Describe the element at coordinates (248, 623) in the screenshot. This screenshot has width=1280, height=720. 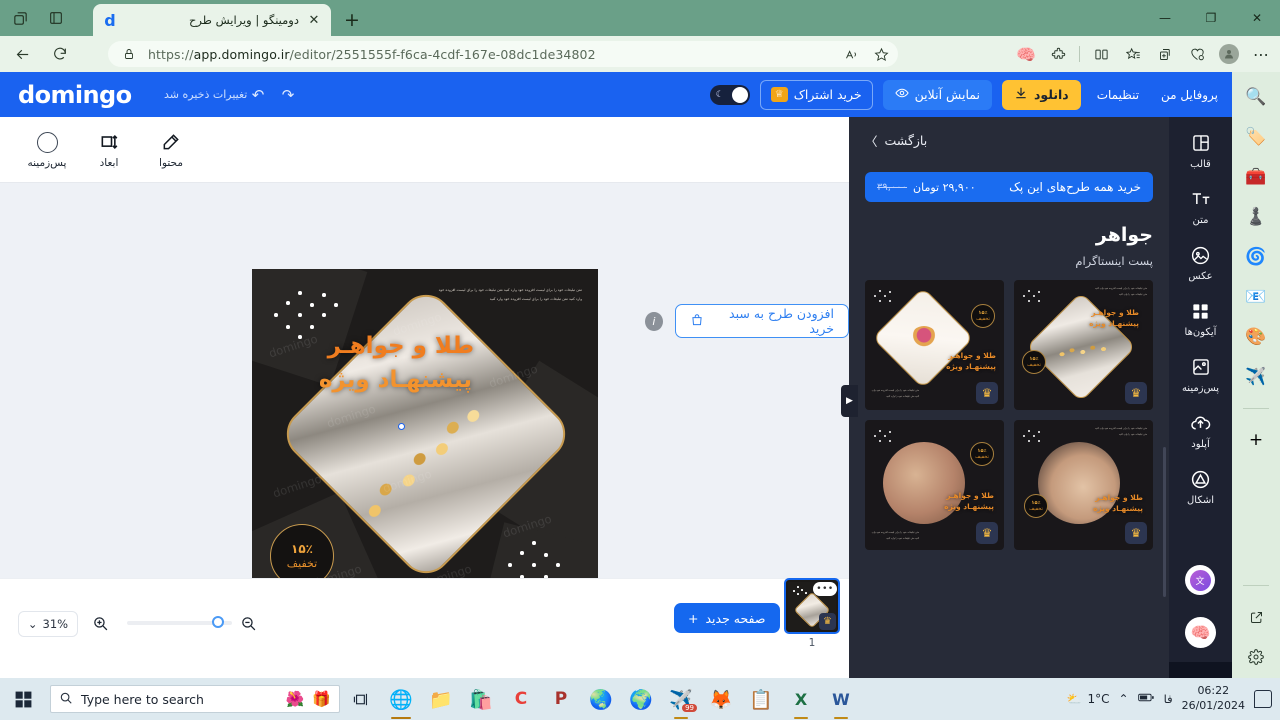
I see `zoom-out-icon` at that location.